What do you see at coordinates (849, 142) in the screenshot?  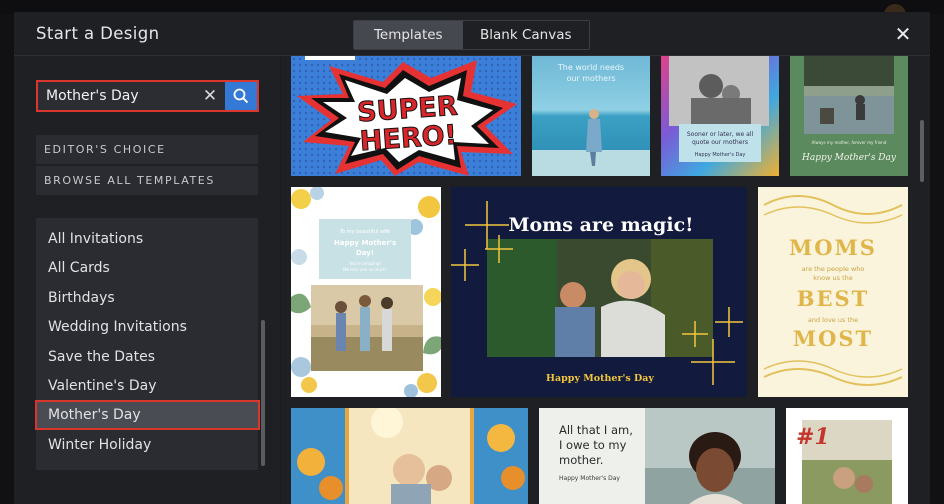 I see `lake-small: Always my mother, forever my friend` at bounding box center [849, 142].